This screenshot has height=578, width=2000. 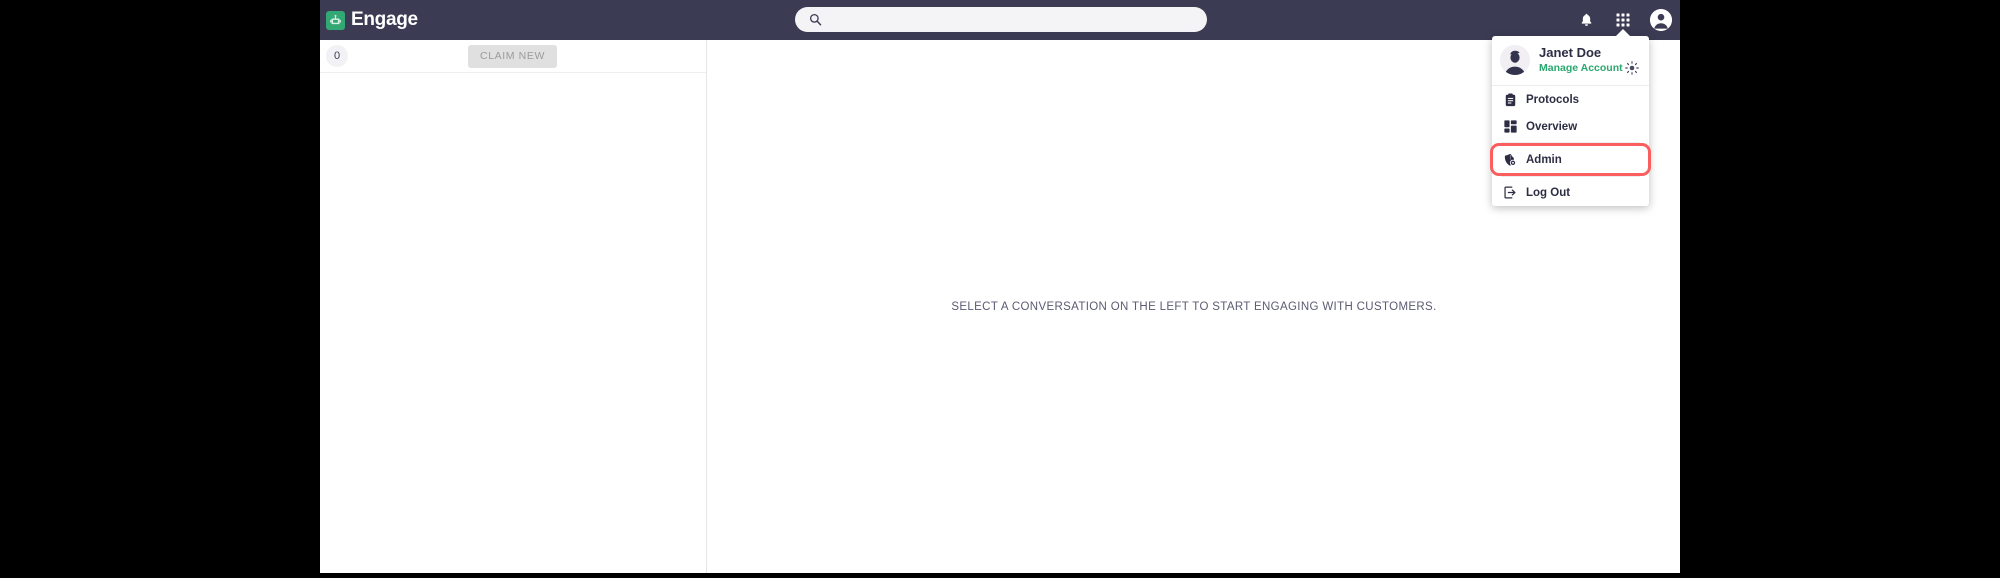 I want to click on unread-count-badge: 0, so click(x=337, y=56).